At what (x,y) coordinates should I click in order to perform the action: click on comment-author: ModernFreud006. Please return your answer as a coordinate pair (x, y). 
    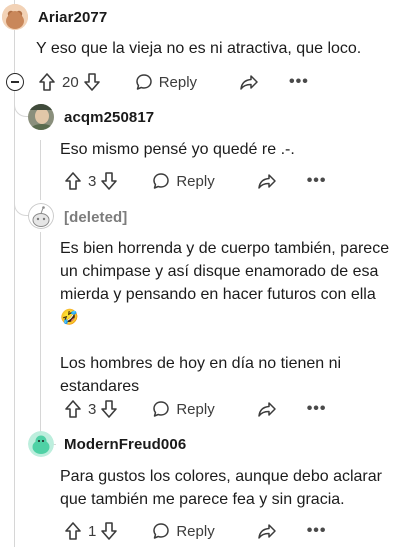
    Looking at the image, I should click on (125, 444).